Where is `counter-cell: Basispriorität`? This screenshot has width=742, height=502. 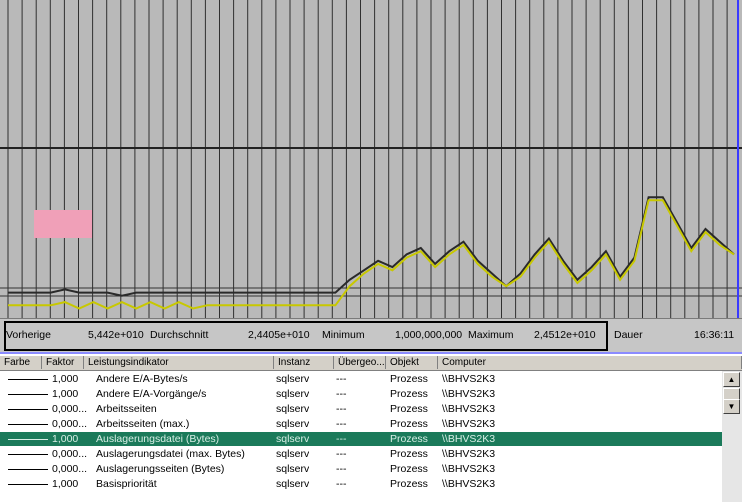
counter-cell: Basispriorität is located at coordinates (126, 484).